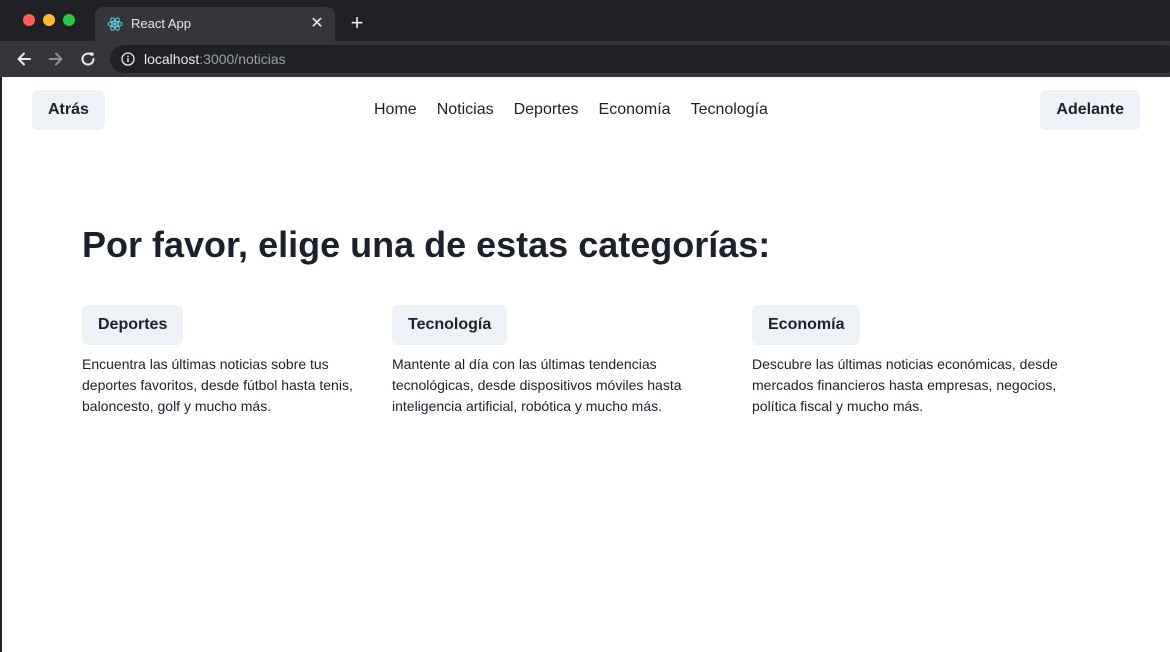 This screenshot has width=1170, height=652. Describe the element at coordinates (29, 20) in the screenshot. I see `close-window-button` at that location.